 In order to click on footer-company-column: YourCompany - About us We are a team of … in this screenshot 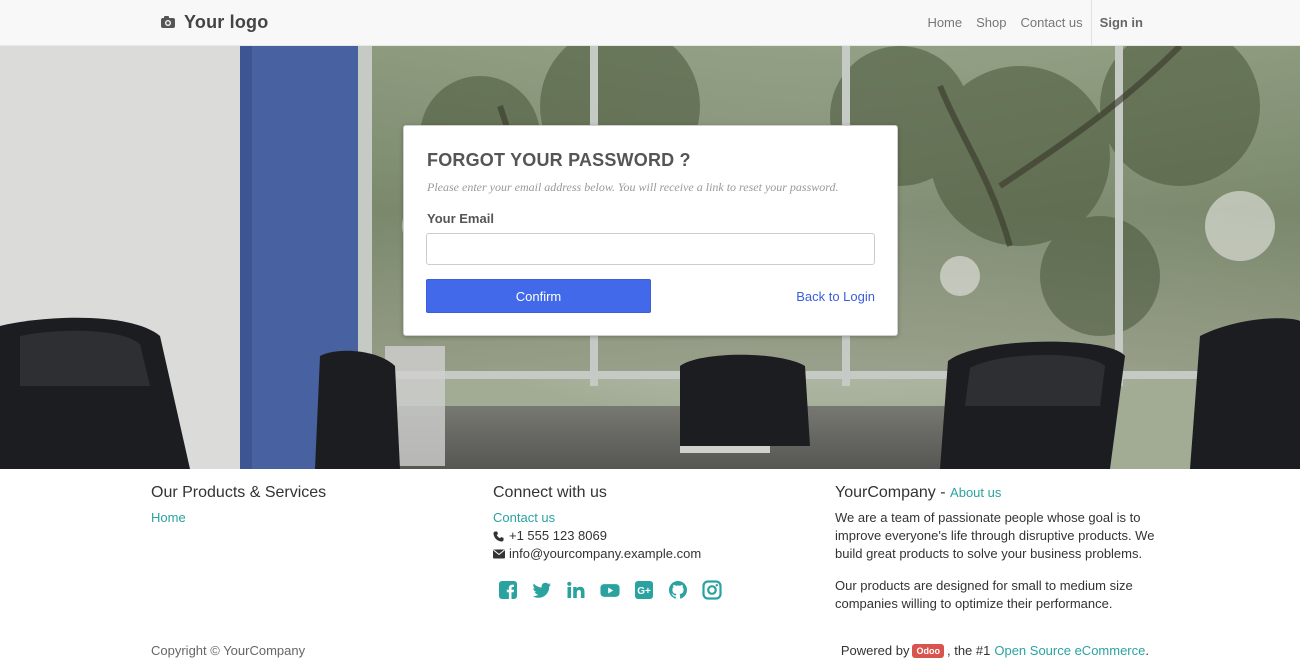, I will do `click(995, 548)`.